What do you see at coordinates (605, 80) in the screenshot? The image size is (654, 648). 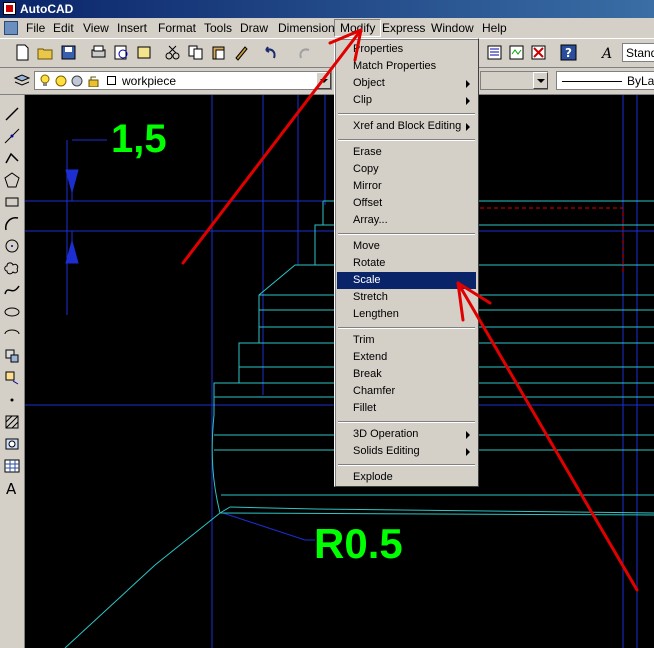 I see `linetype-combo: ByLayer` at bounding box center [605, 80].